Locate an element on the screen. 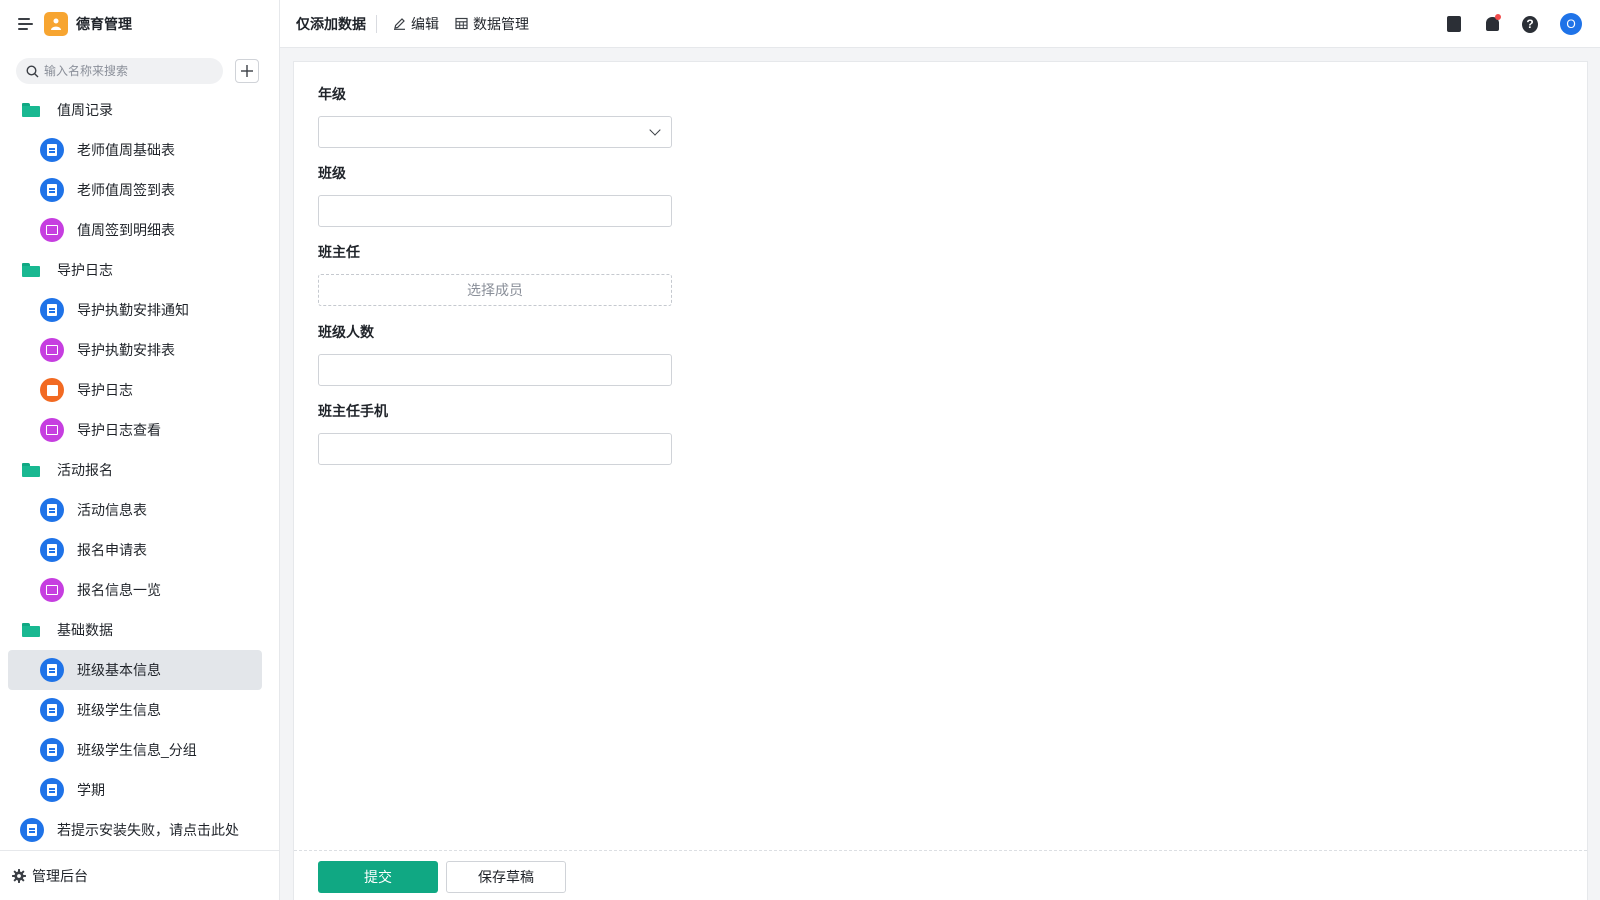 This screenshot has width=1600, height=900. nav-item: 导护日志查看 is located at coordinates (140, 430).